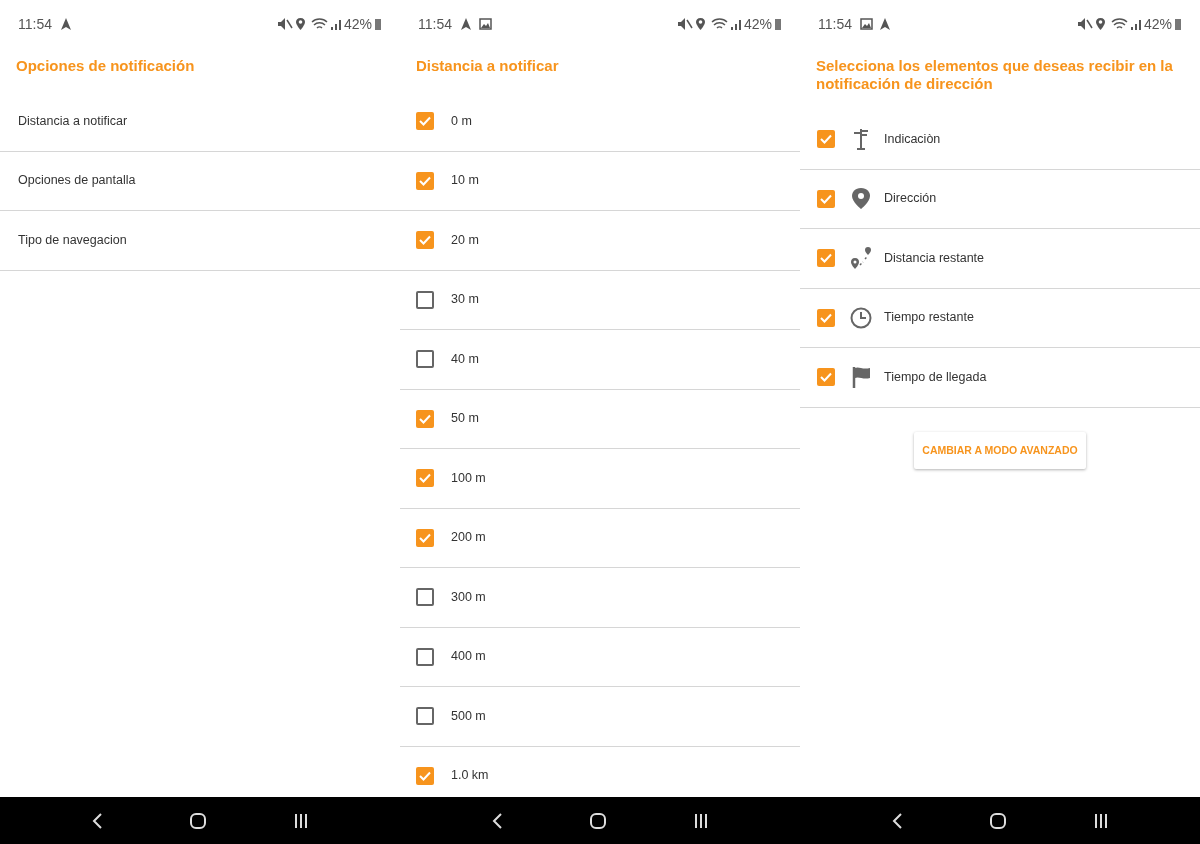 This screenshot has height=844, width=1200. I want to click on item-label: 500 m, so click(468, 716).